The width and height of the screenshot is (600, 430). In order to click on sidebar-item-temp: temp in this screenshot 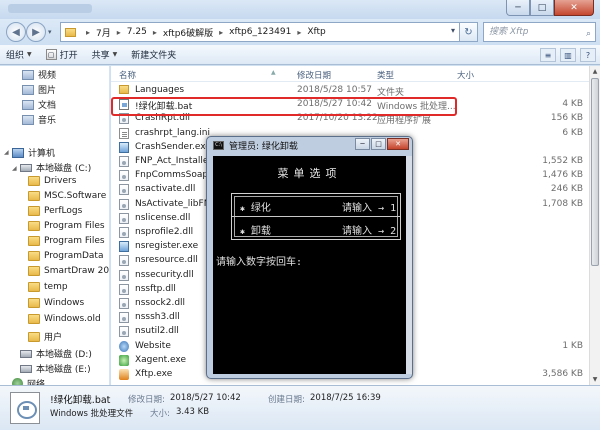, I will do `click(48, 287)`.